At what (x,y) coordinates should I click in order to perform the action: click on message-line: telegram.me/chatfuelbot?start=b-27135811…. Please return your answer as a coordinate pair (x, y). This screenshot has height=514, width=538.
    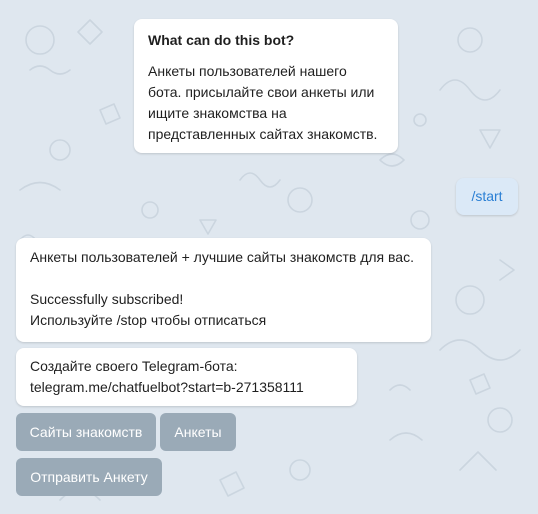
    Looking at the image, I should click on (167, 387).